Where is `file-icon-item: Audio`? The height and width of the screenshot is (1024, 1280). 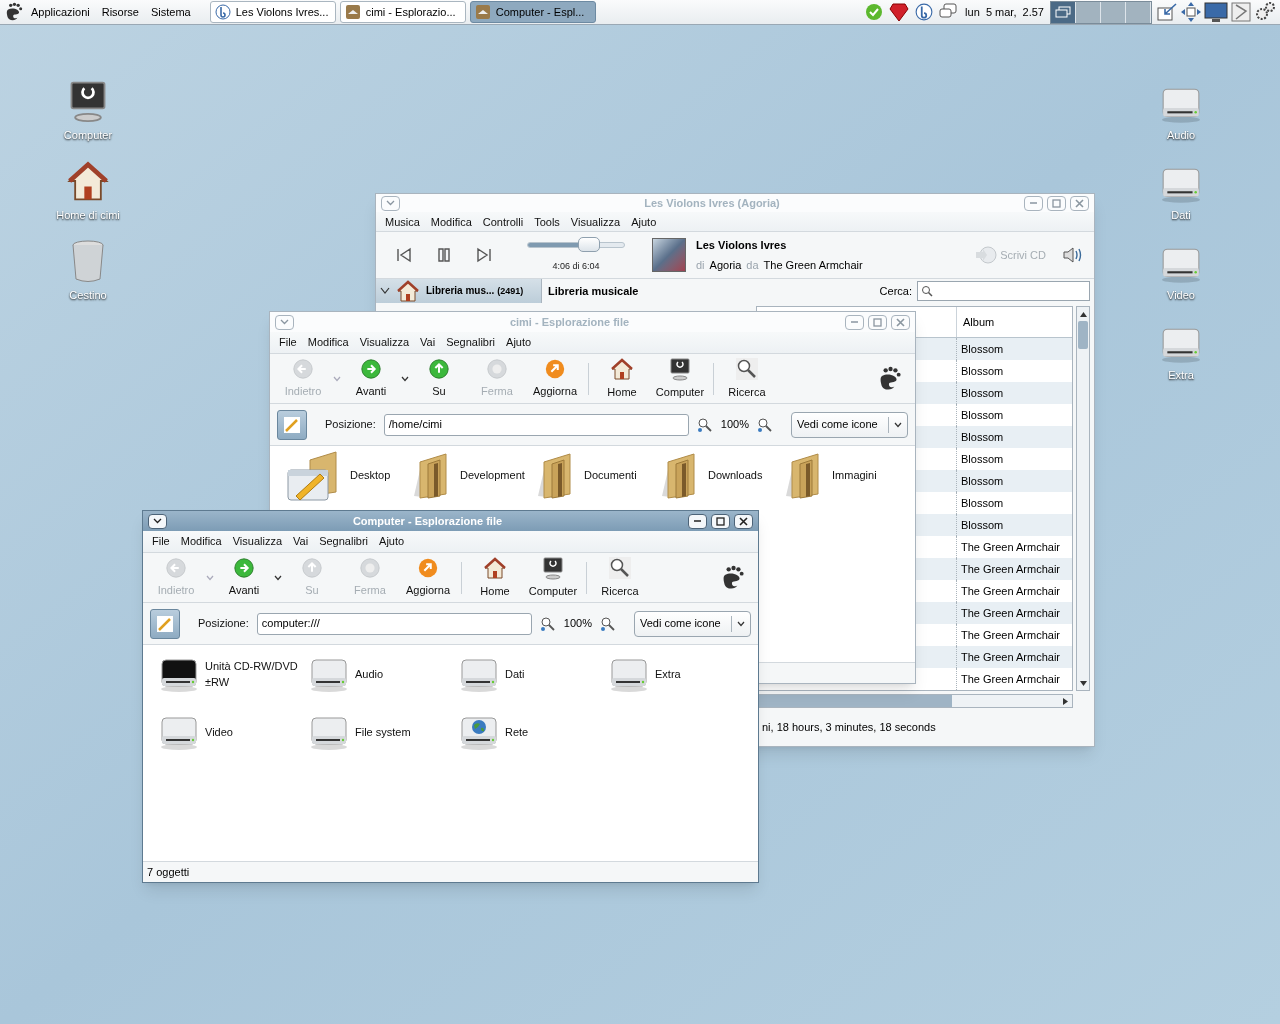
file-icon-item: Audio is located at coordinates (384, 674).